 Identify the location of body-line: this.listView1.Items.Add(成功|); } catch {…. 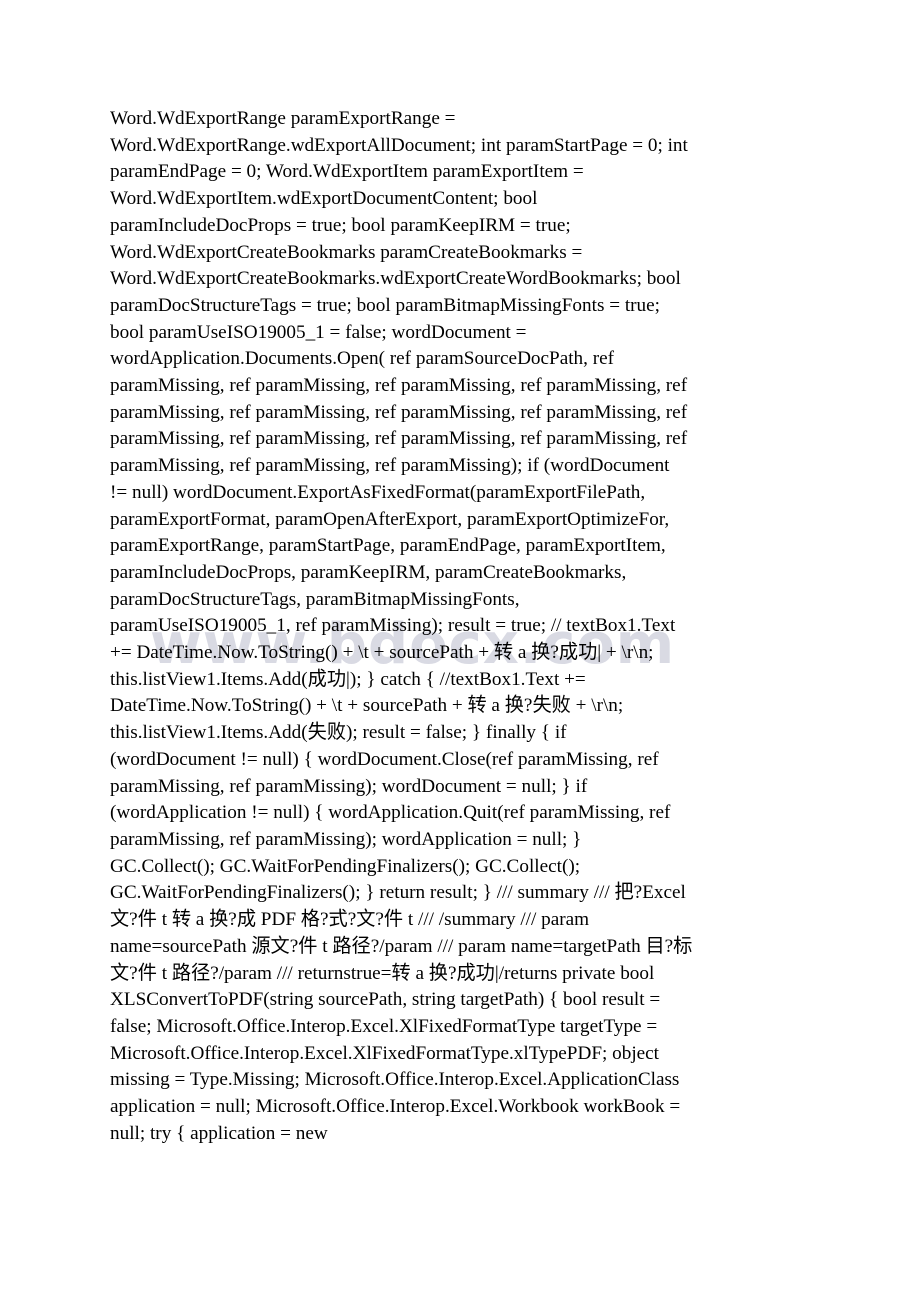
(348, 679).